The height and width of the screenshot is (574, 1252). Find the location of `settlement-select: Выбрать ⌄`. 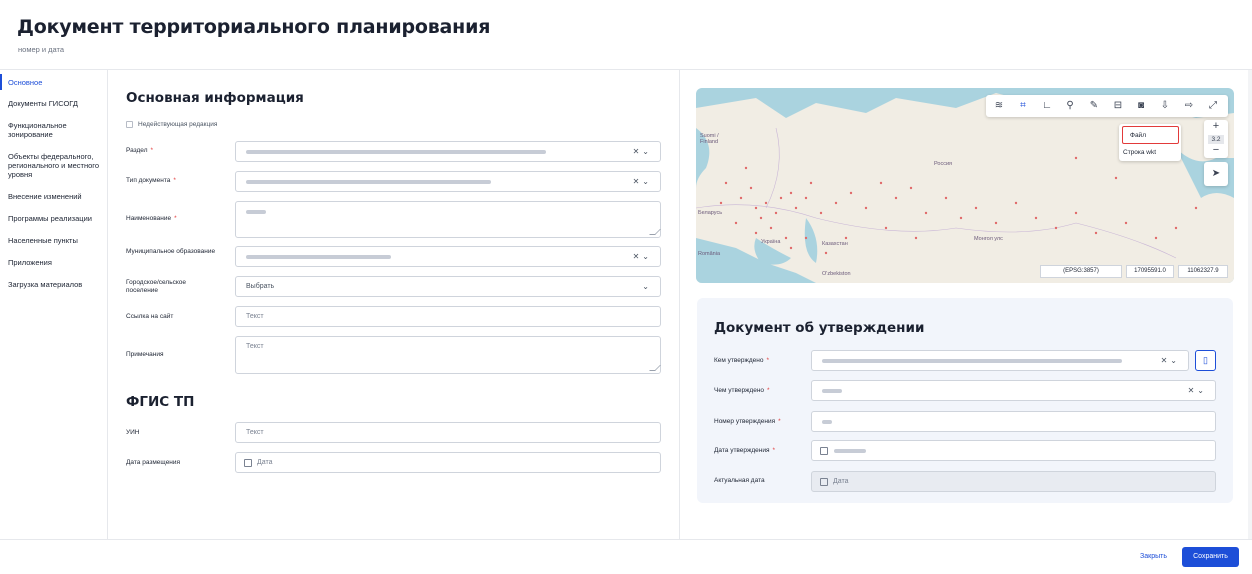

settlement-select: Выбрать ⌄ is located at coordinates (448, 286).